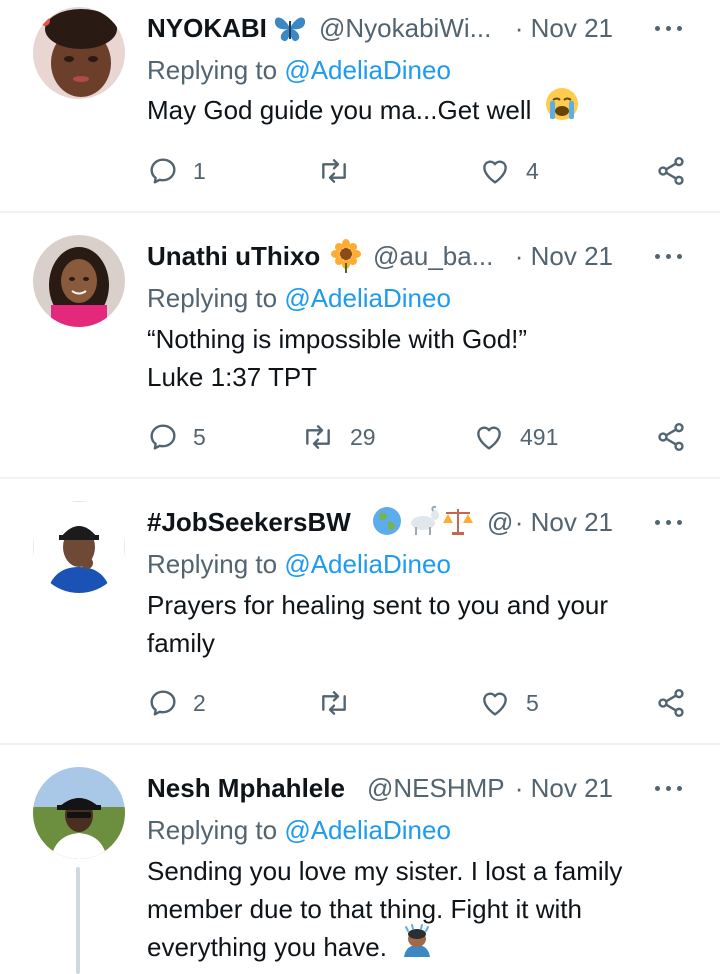 The width and height of the screenshot is (720, 974). I want to click on balance-scale-emoji, so click(458, 525).